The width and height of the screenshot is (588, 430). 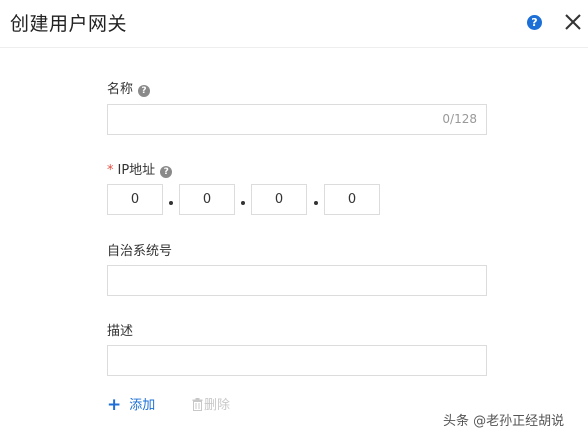 What do you see at coordinates (142, 405) in the screenshot?
I see `add-button-label: 添加` at bounding box center [142, 405].